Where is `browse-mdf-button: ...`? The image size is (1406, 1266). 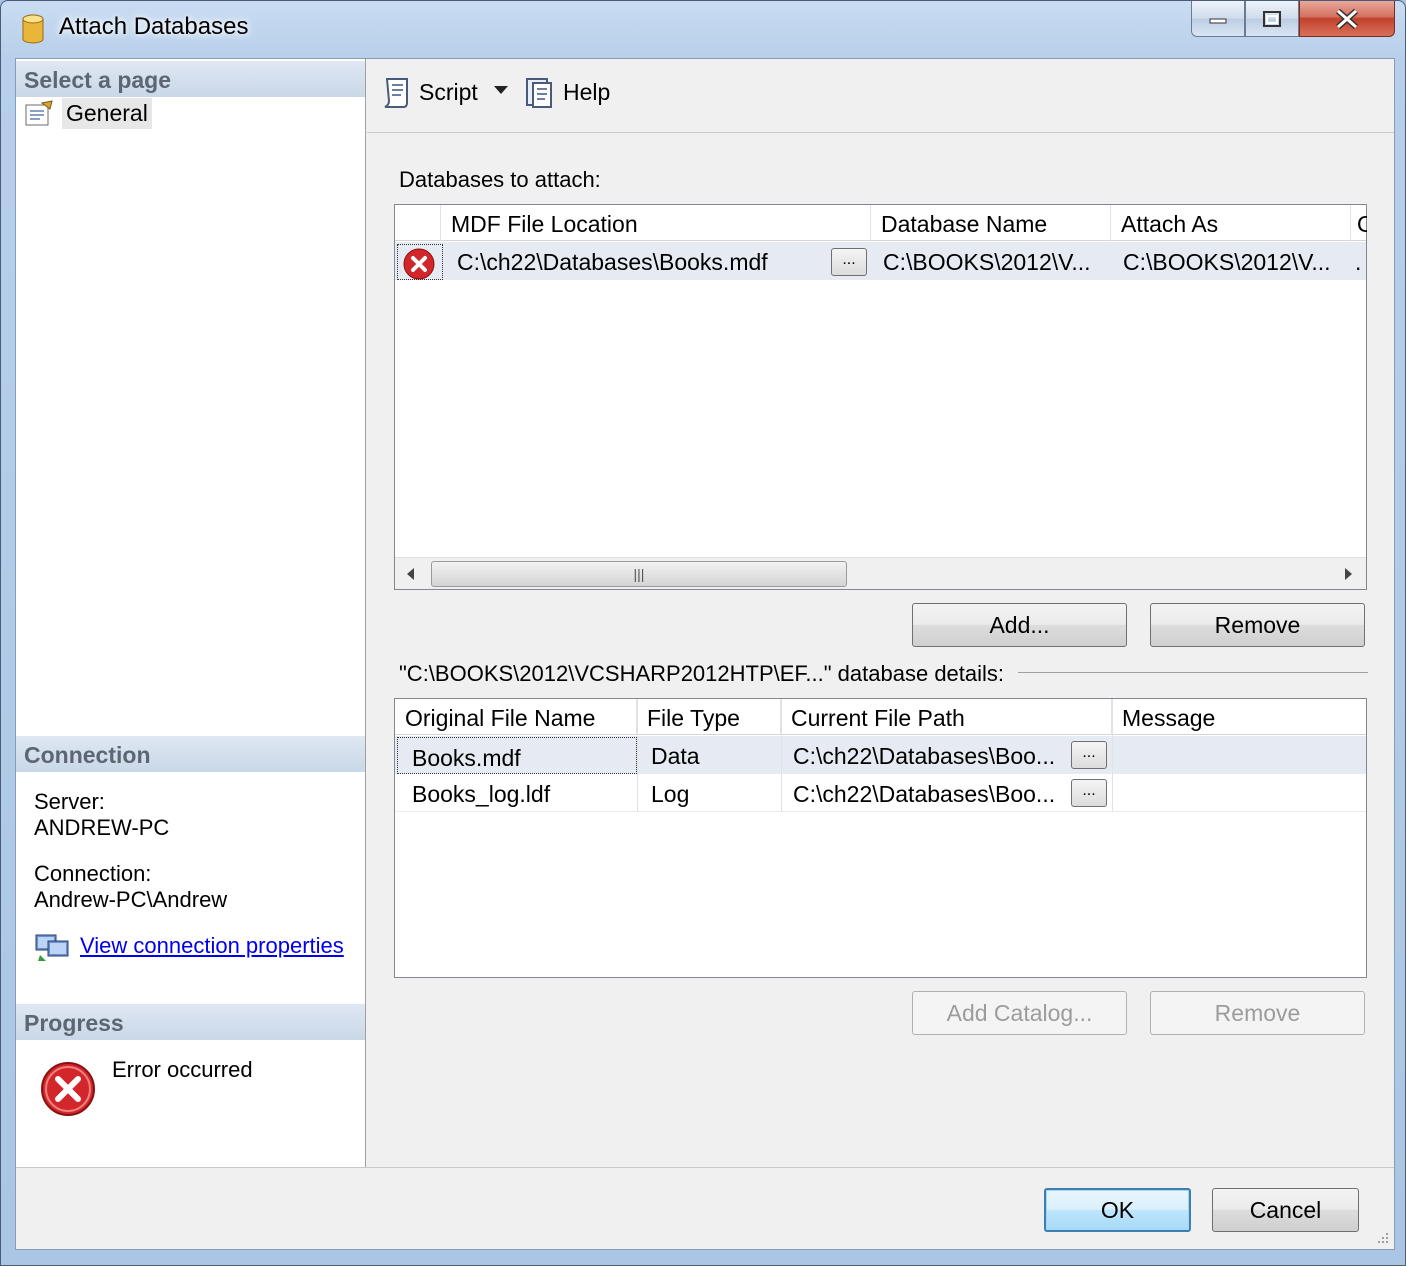
browse-mdf-button: ... is located at coordinates (849, 262).